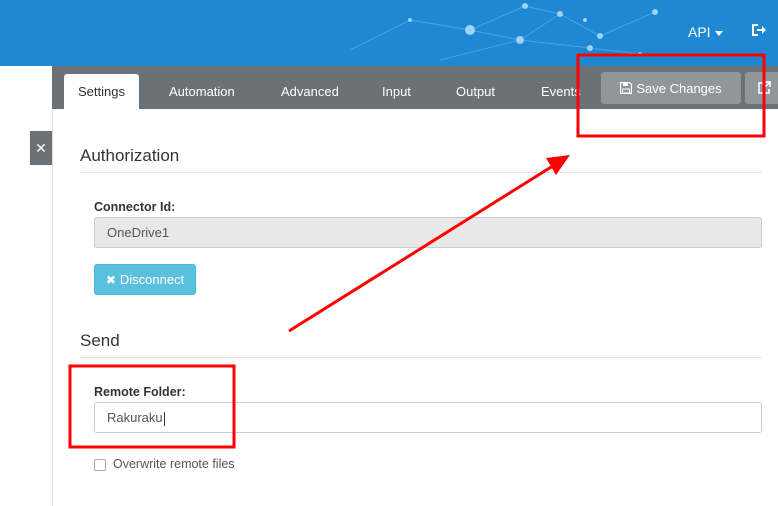 Image resolution: width=778 pixels, height=506 pixels. I want to click on floppy-disk-icon, so click(626, 88).